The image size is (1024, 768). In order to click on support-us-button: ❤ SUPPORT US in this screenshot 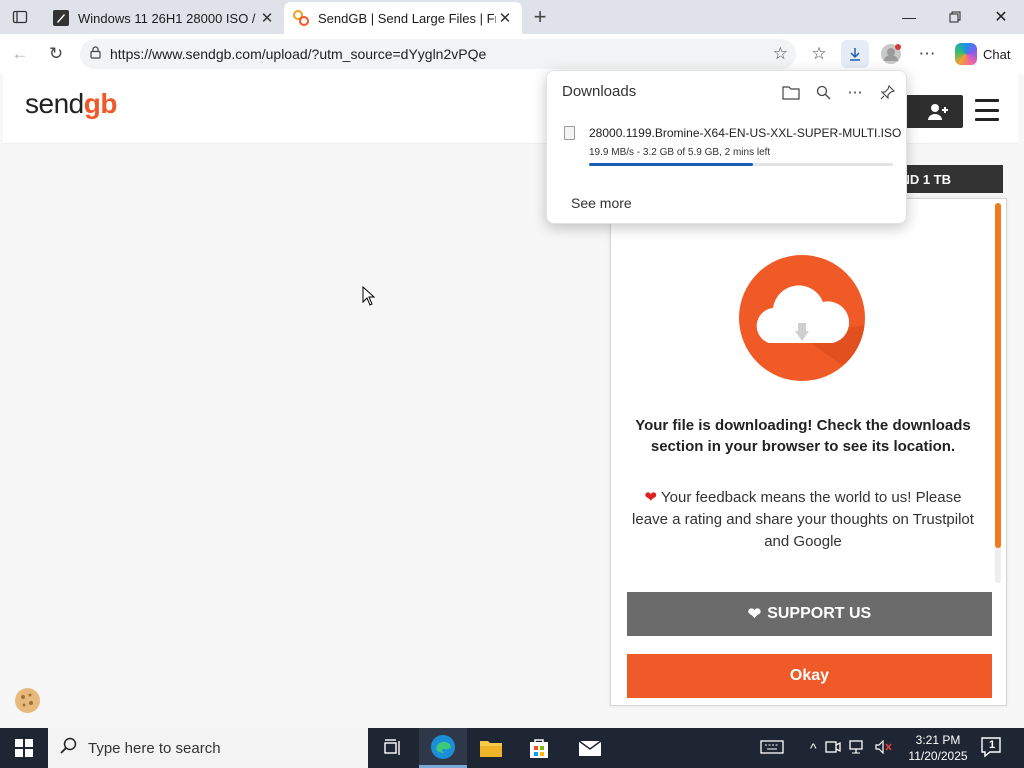, I will do `click(809, 614)`.